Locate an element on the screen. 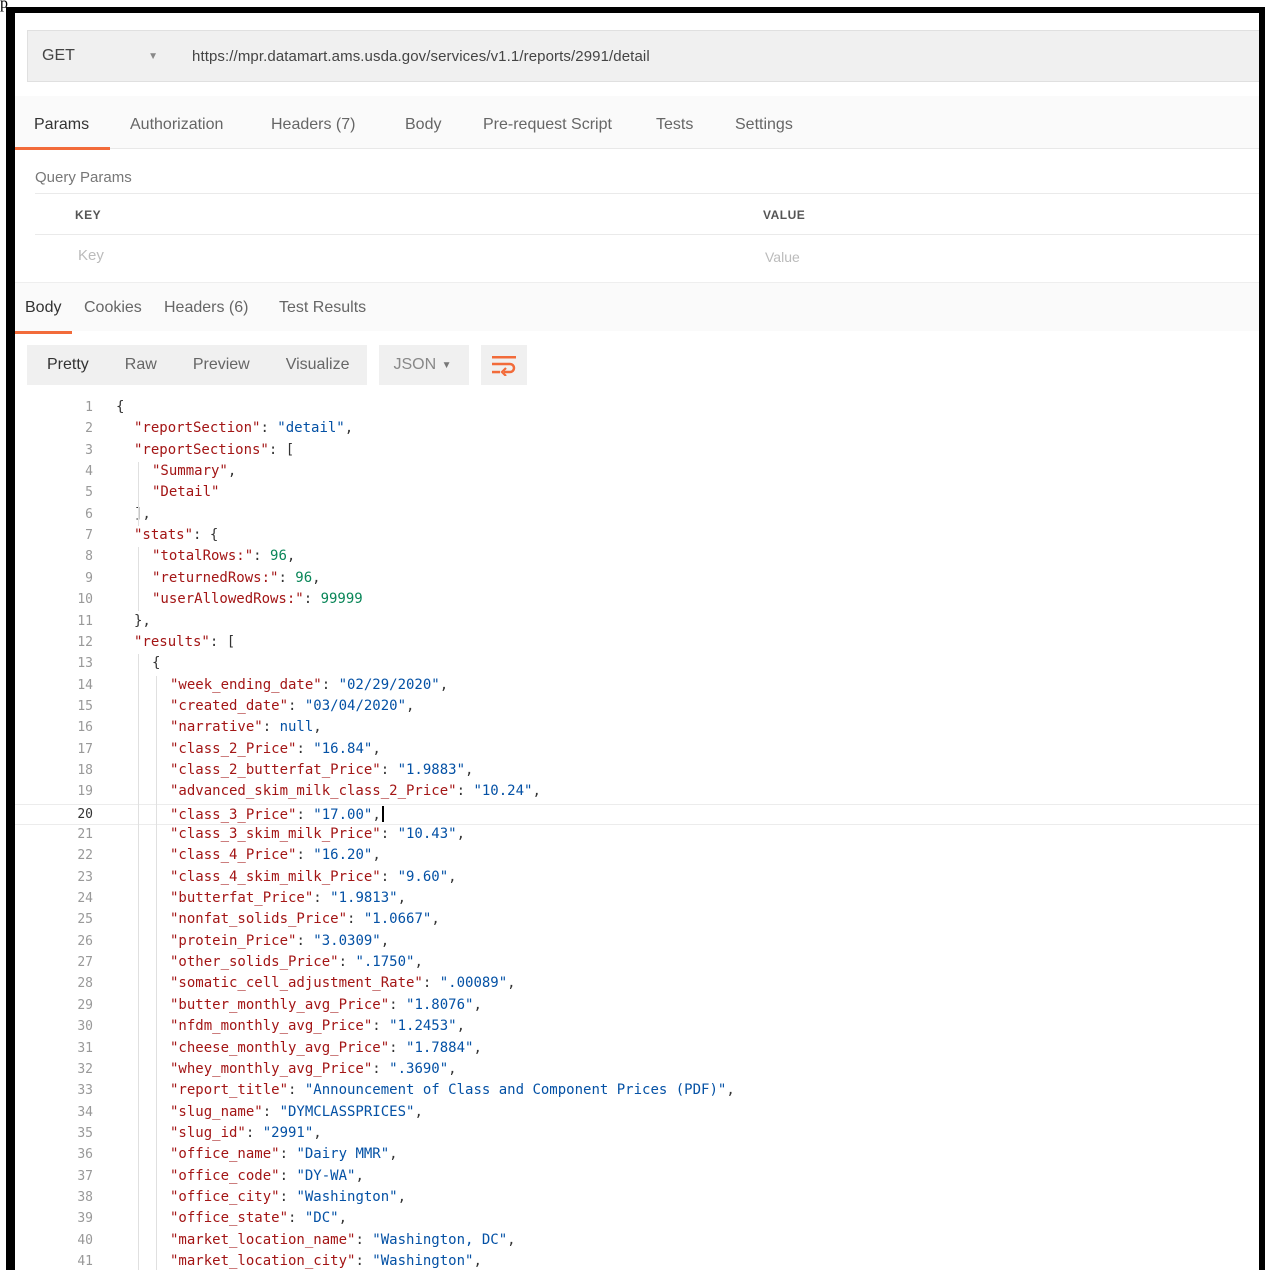 This screenshot has width=1265, height=1270. code-token: "2991" is located at coordinates (288, 1132).